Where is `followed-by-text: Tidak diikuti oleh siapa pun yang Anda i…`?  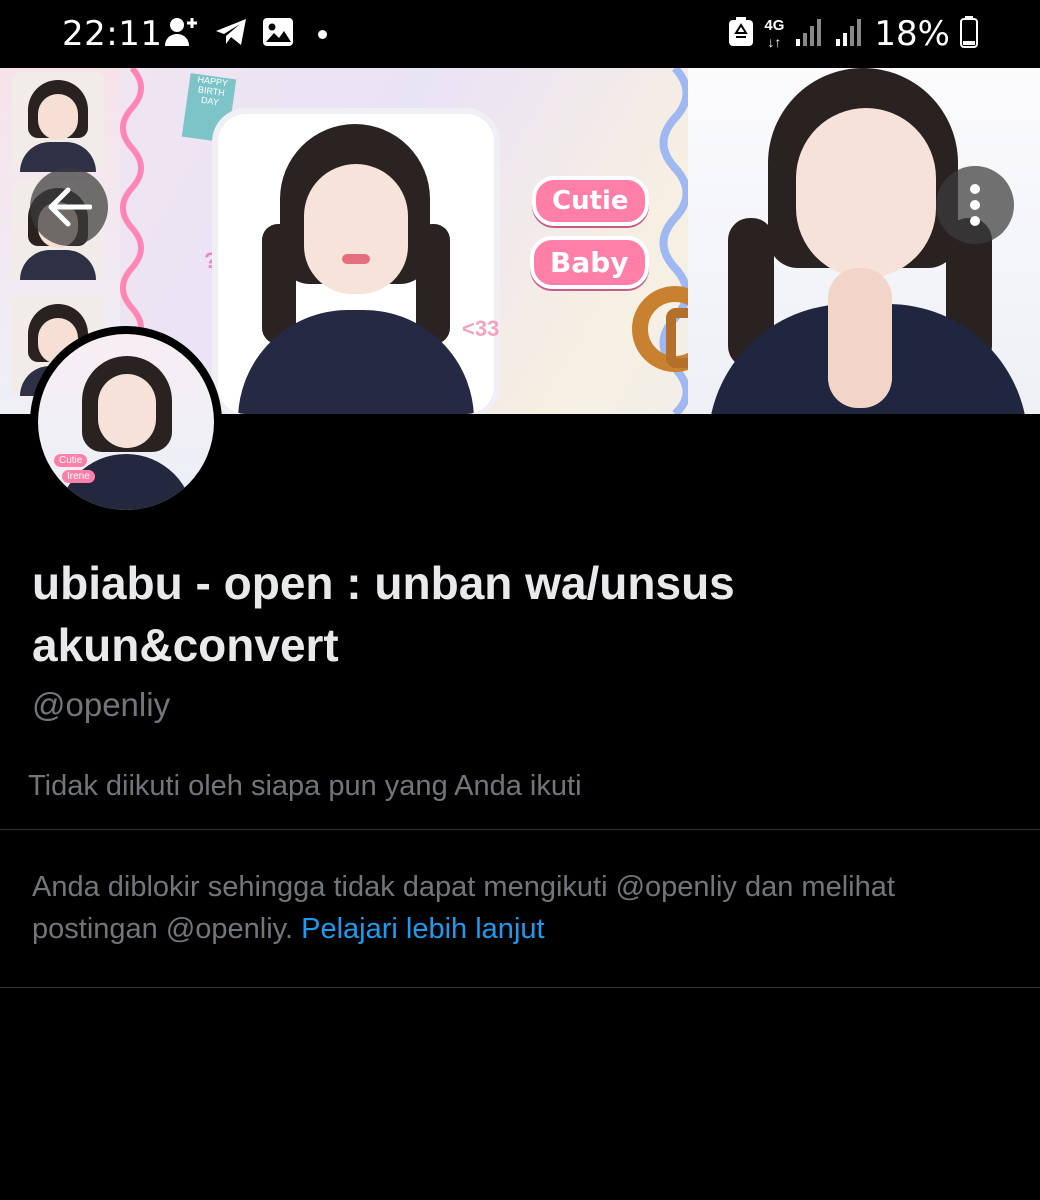
followed-by-text: Tidak diikuti oleh siapa pun yang Anda i… is located at coordinates (305, 786).